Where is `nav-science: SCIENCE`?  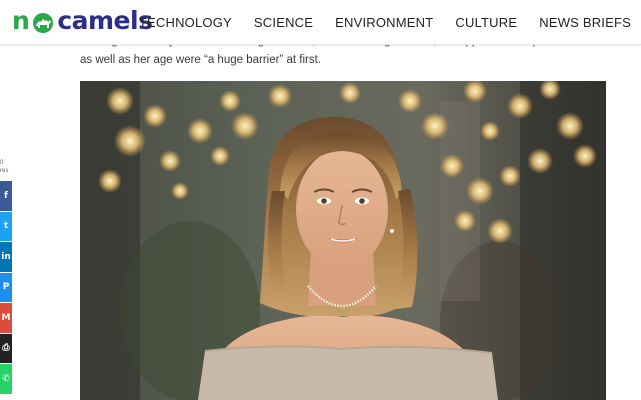
nav-science: SCIENCE is located at coordinates (283, 22).